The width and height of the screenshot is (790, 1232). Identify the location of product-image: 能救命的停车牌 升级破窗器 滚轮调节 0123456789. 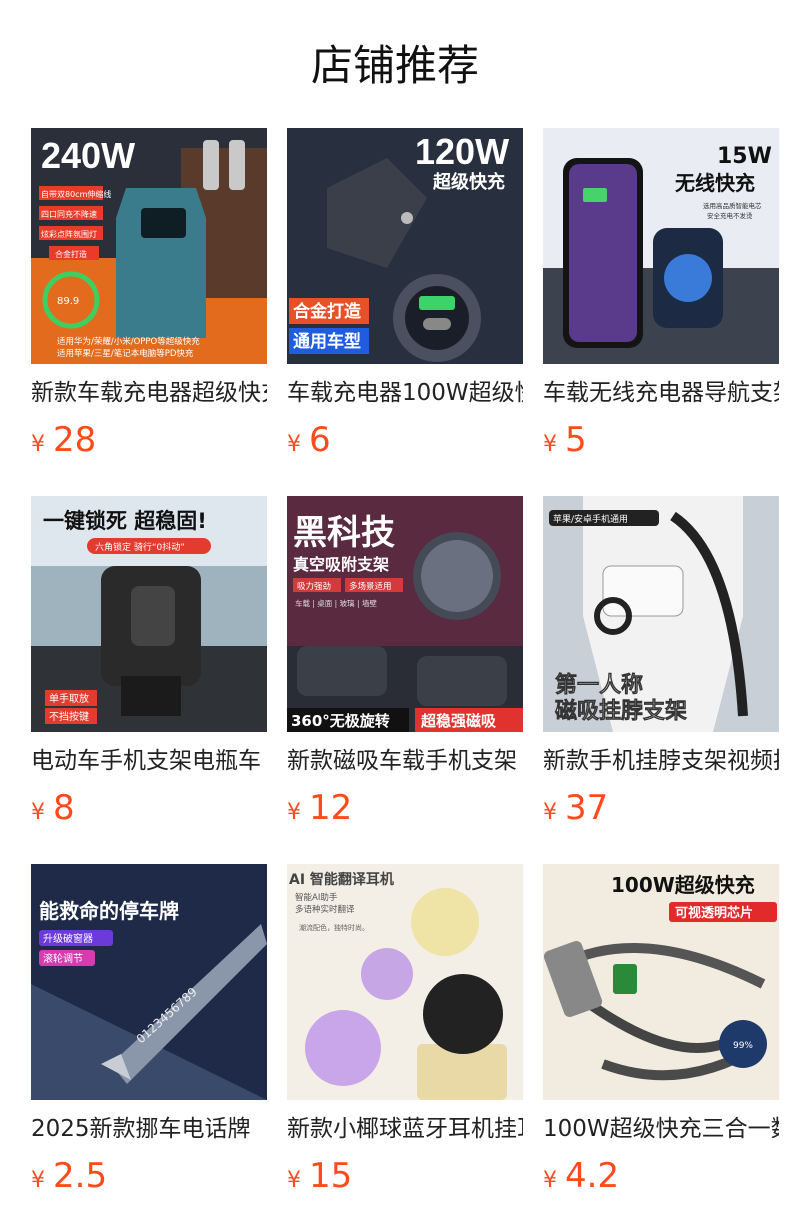
(149, 982).